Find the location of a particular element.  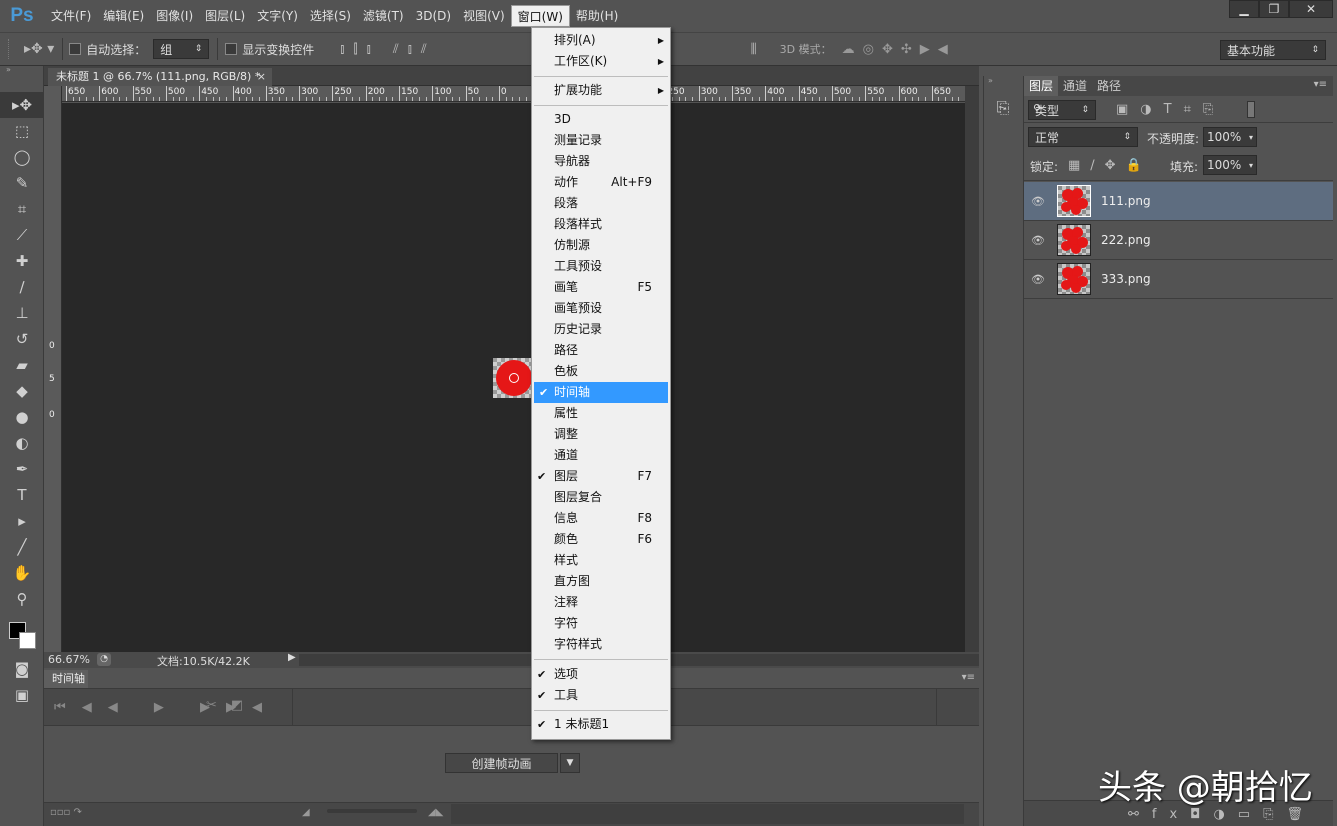

show-transform-checkbox is located at coordinates (231, 49).